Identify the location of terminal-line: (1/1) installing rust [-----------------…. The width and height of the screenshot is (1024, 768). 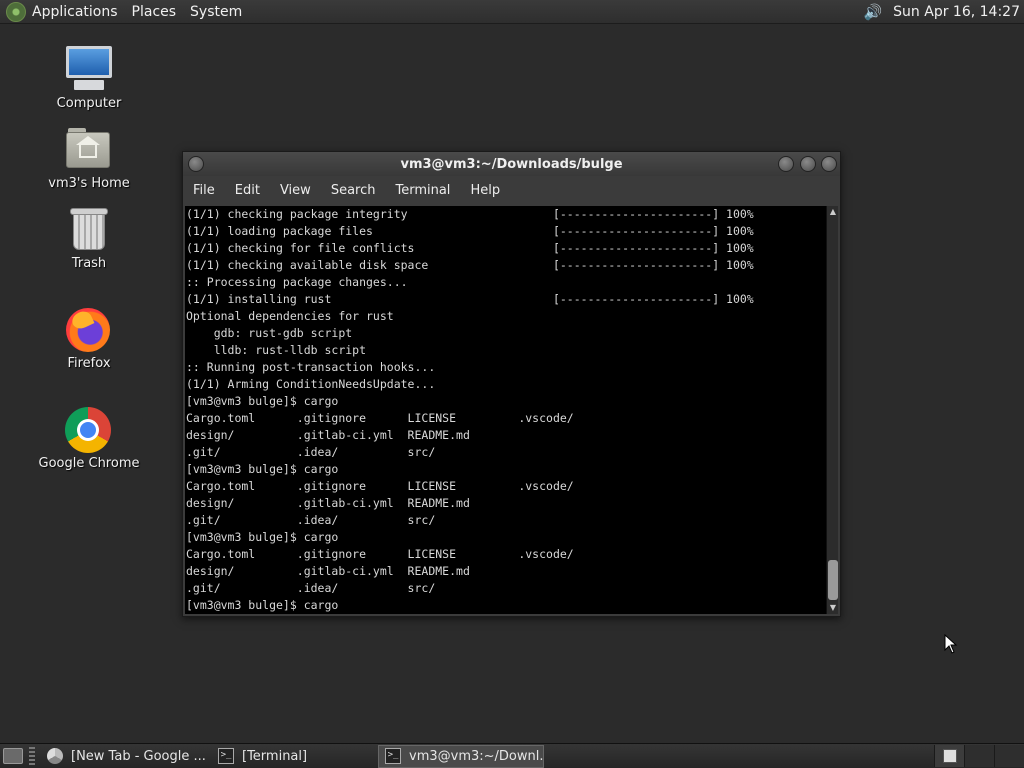
(470, 299).